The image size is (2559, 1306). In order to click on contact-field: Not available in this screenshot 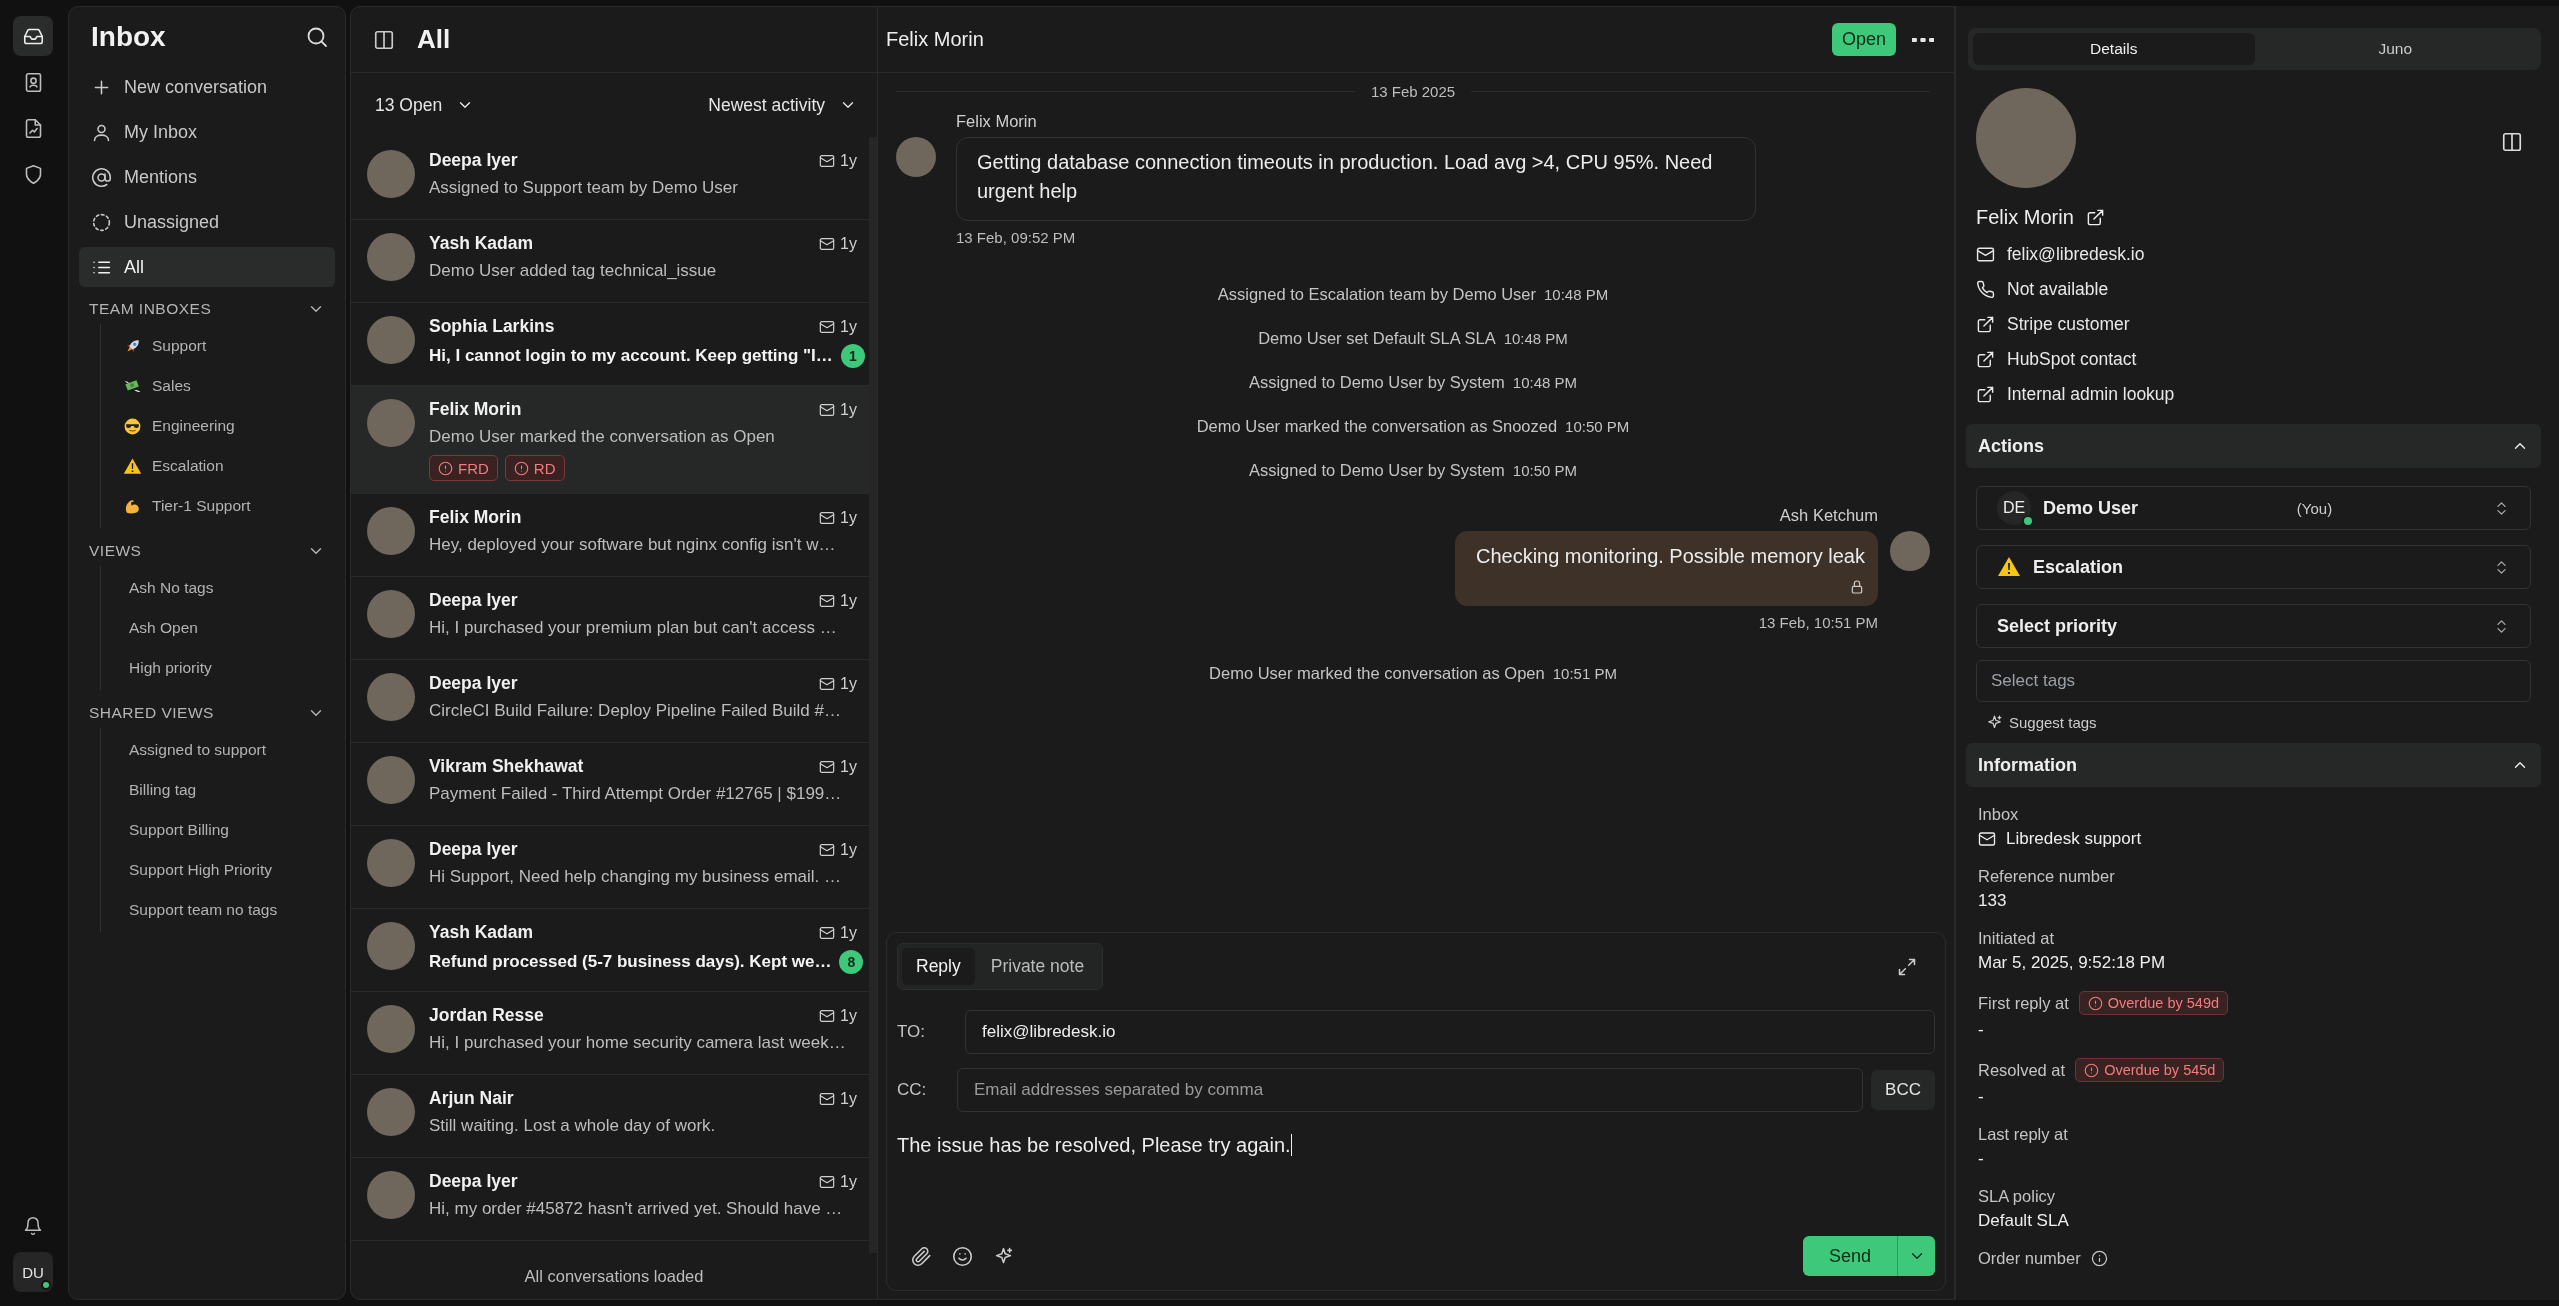, I will do `click(2058, 289)`.